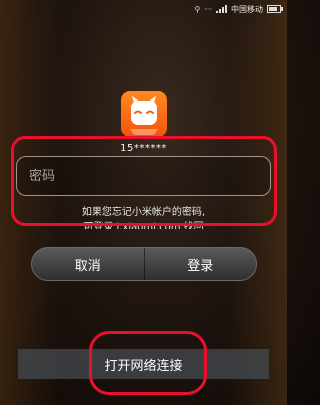 The height and width of the screenshot is (405, 320). I want to click on forgot-password-hint: 如果您忘记小米帐户的密码, 可登录 i.xiaomi.com 找回, so click(143, 217).